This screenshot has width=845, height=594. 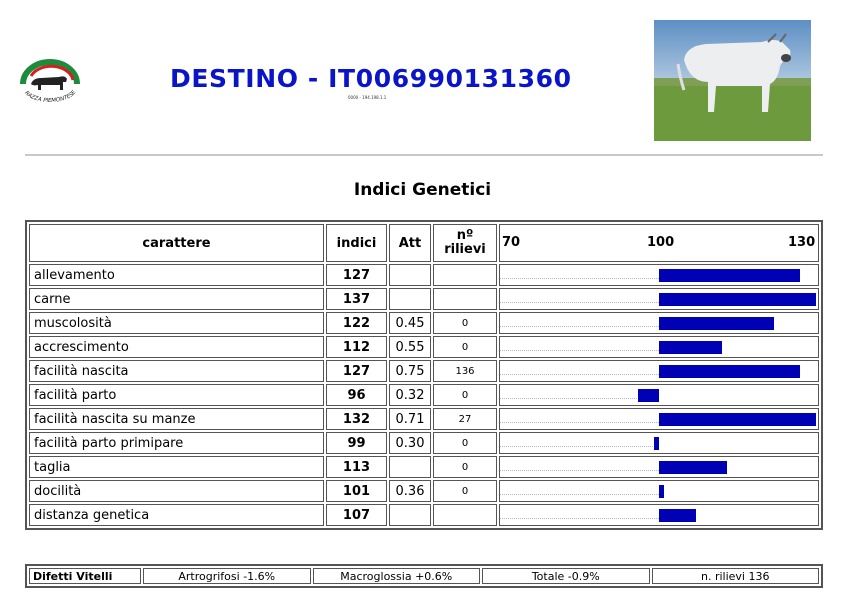 I want to click on table-row: accrescimento 112 0.55 0, so click(x=424, y=347).